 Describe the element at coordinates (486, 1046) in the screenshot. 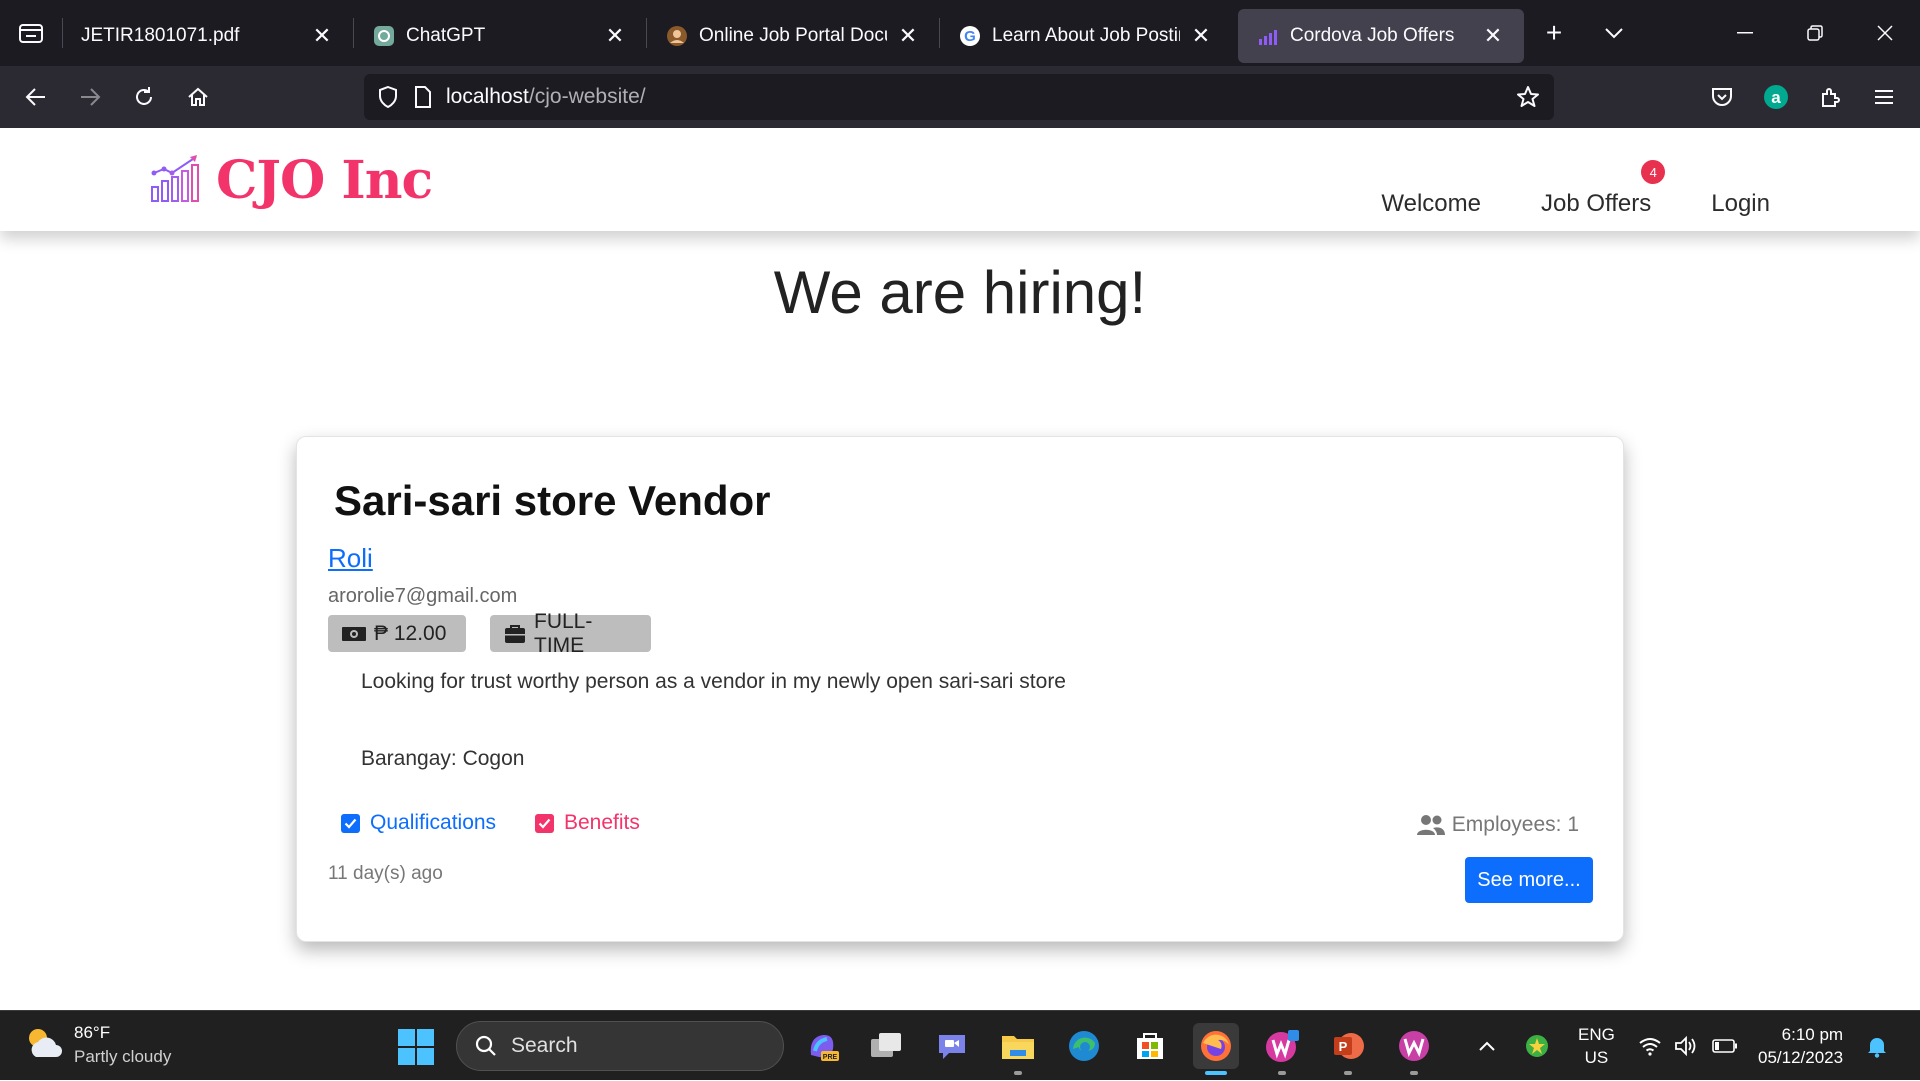

I see `search-icon` at that location.